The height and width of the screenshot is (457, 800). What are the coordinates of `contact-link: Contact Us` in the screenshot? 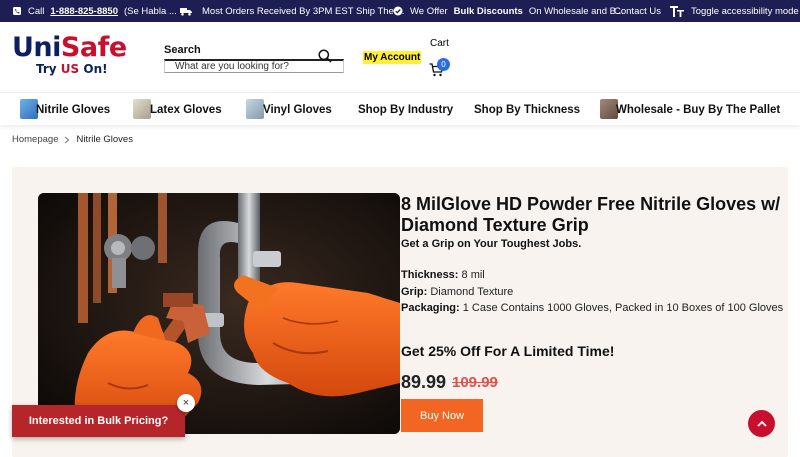 It's located at (637, 11).